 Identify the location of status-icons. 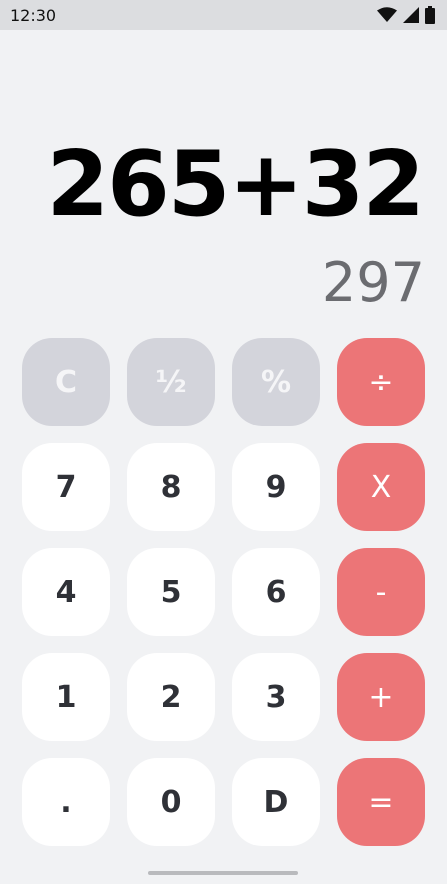
(406, 15).